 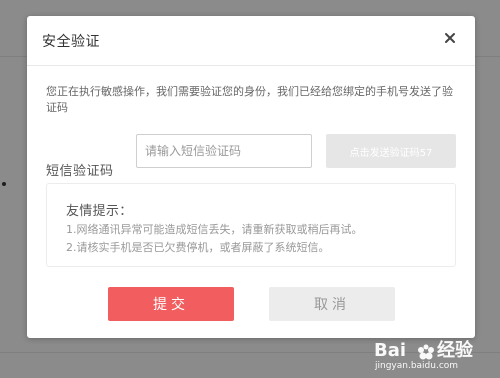 What do you see at coordinates (4, 184) in the screenshot?
I see `background-bullet` at bounding box center [4, 184].